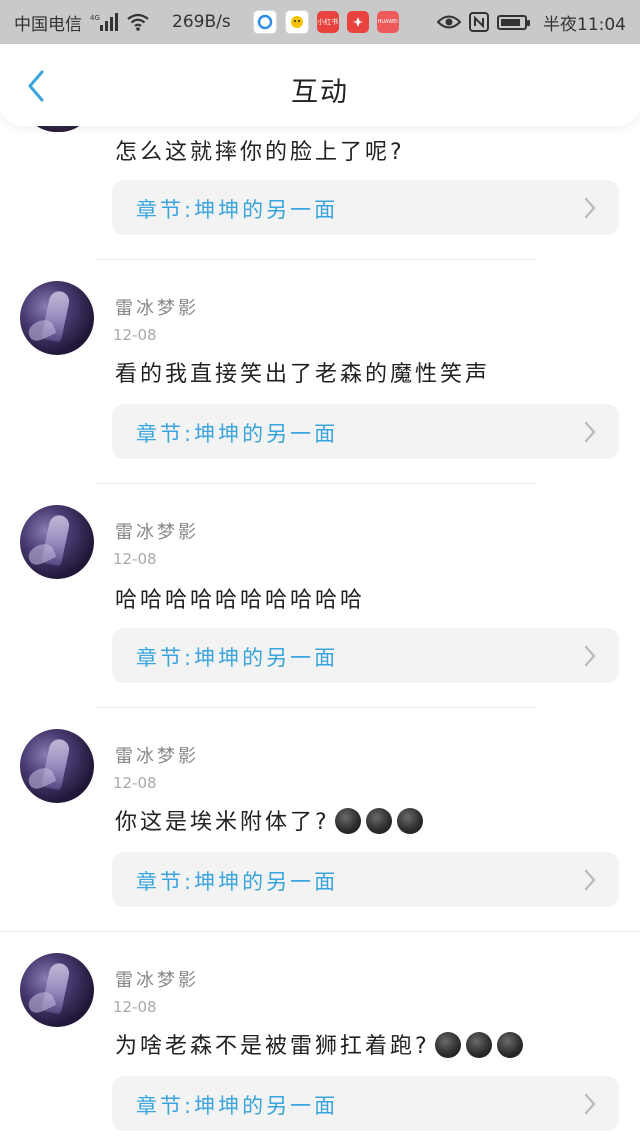 The height and width of the screenshot is (1138, 640). Describe the element at coordinates (138, 22) in the screenshot. I see `wifi-icon` at that location.